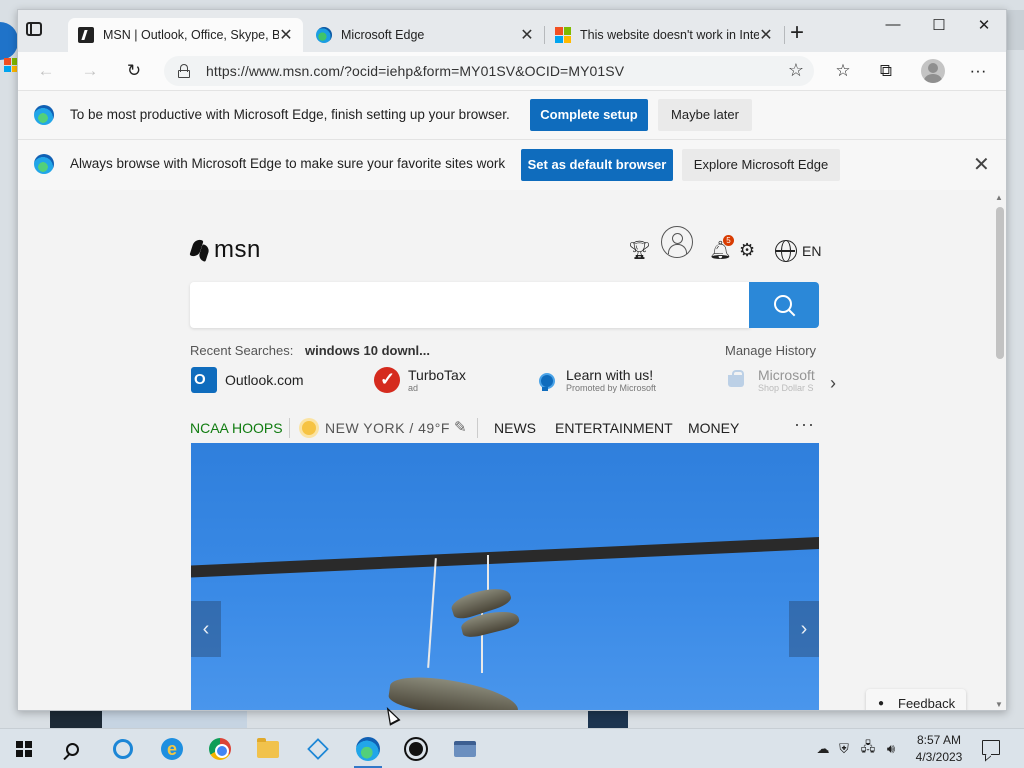 The image size is (1024, 768). I want to click on onedrive-icon: ☁, so click(823, 749).